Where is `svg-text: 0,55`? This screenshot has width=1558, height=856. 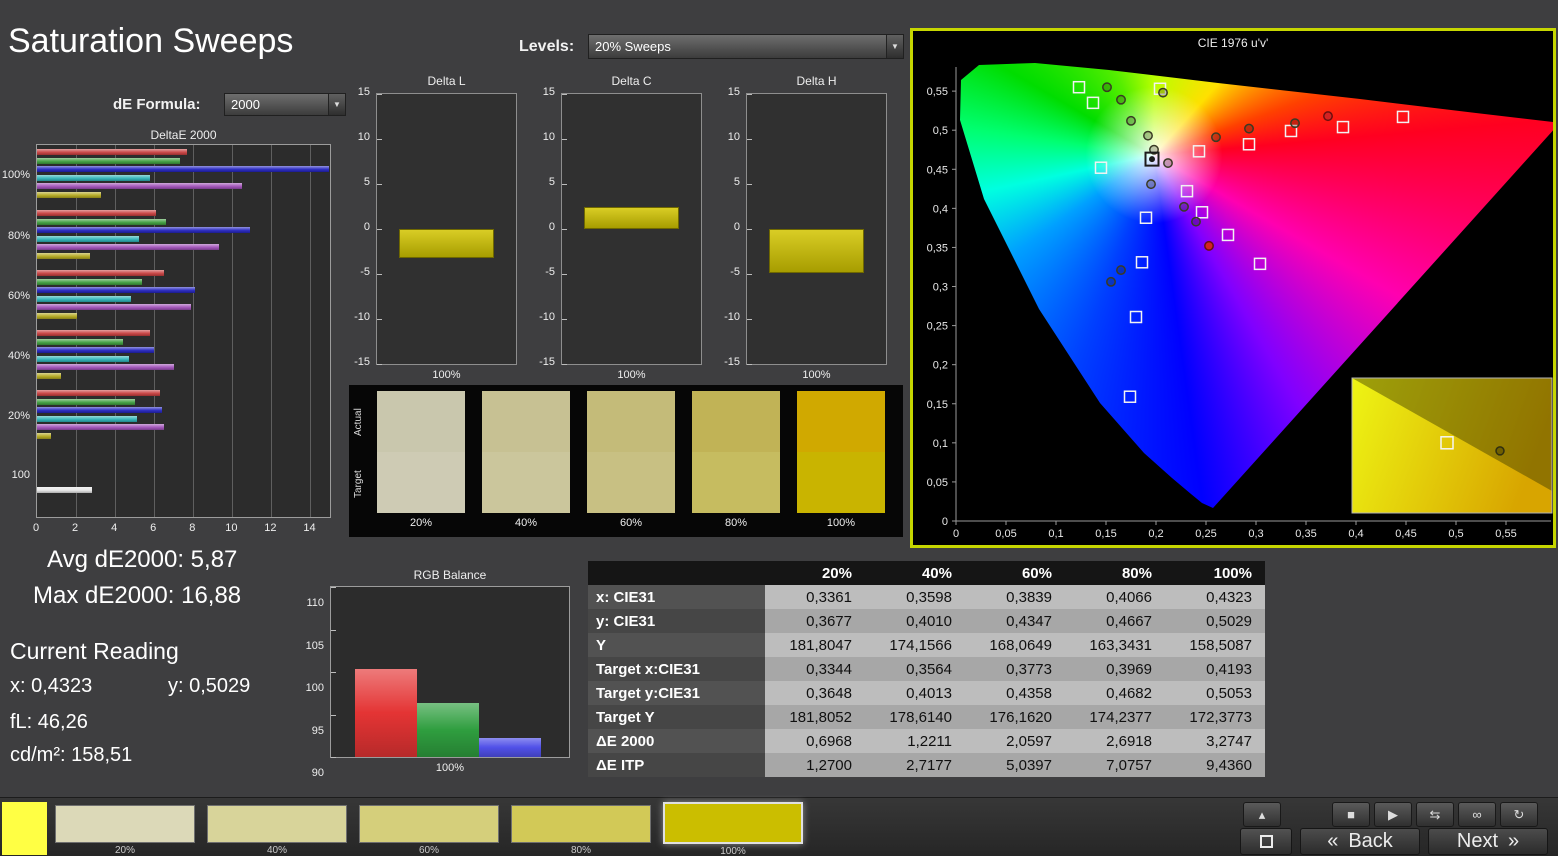
svg-text: 0,55 is located at coordinates (1505, 534).